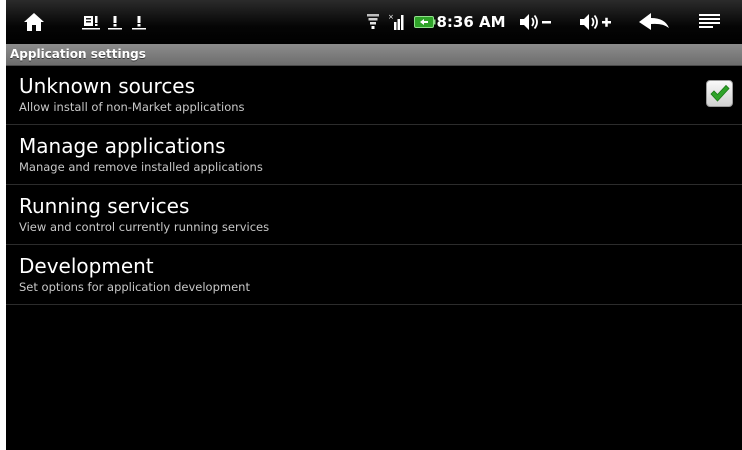 This screenshot has height=450, width=742. I want to click on setting-summary: Manage and remove installed applications, so click(141, 167).